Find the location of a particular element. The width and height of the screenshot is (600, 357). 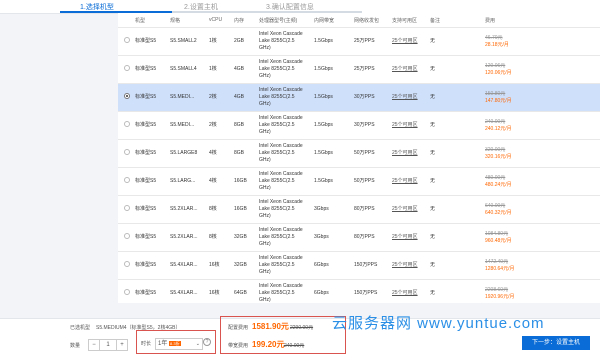

cell-mem: 2GB is located at coordinates (239, 41).